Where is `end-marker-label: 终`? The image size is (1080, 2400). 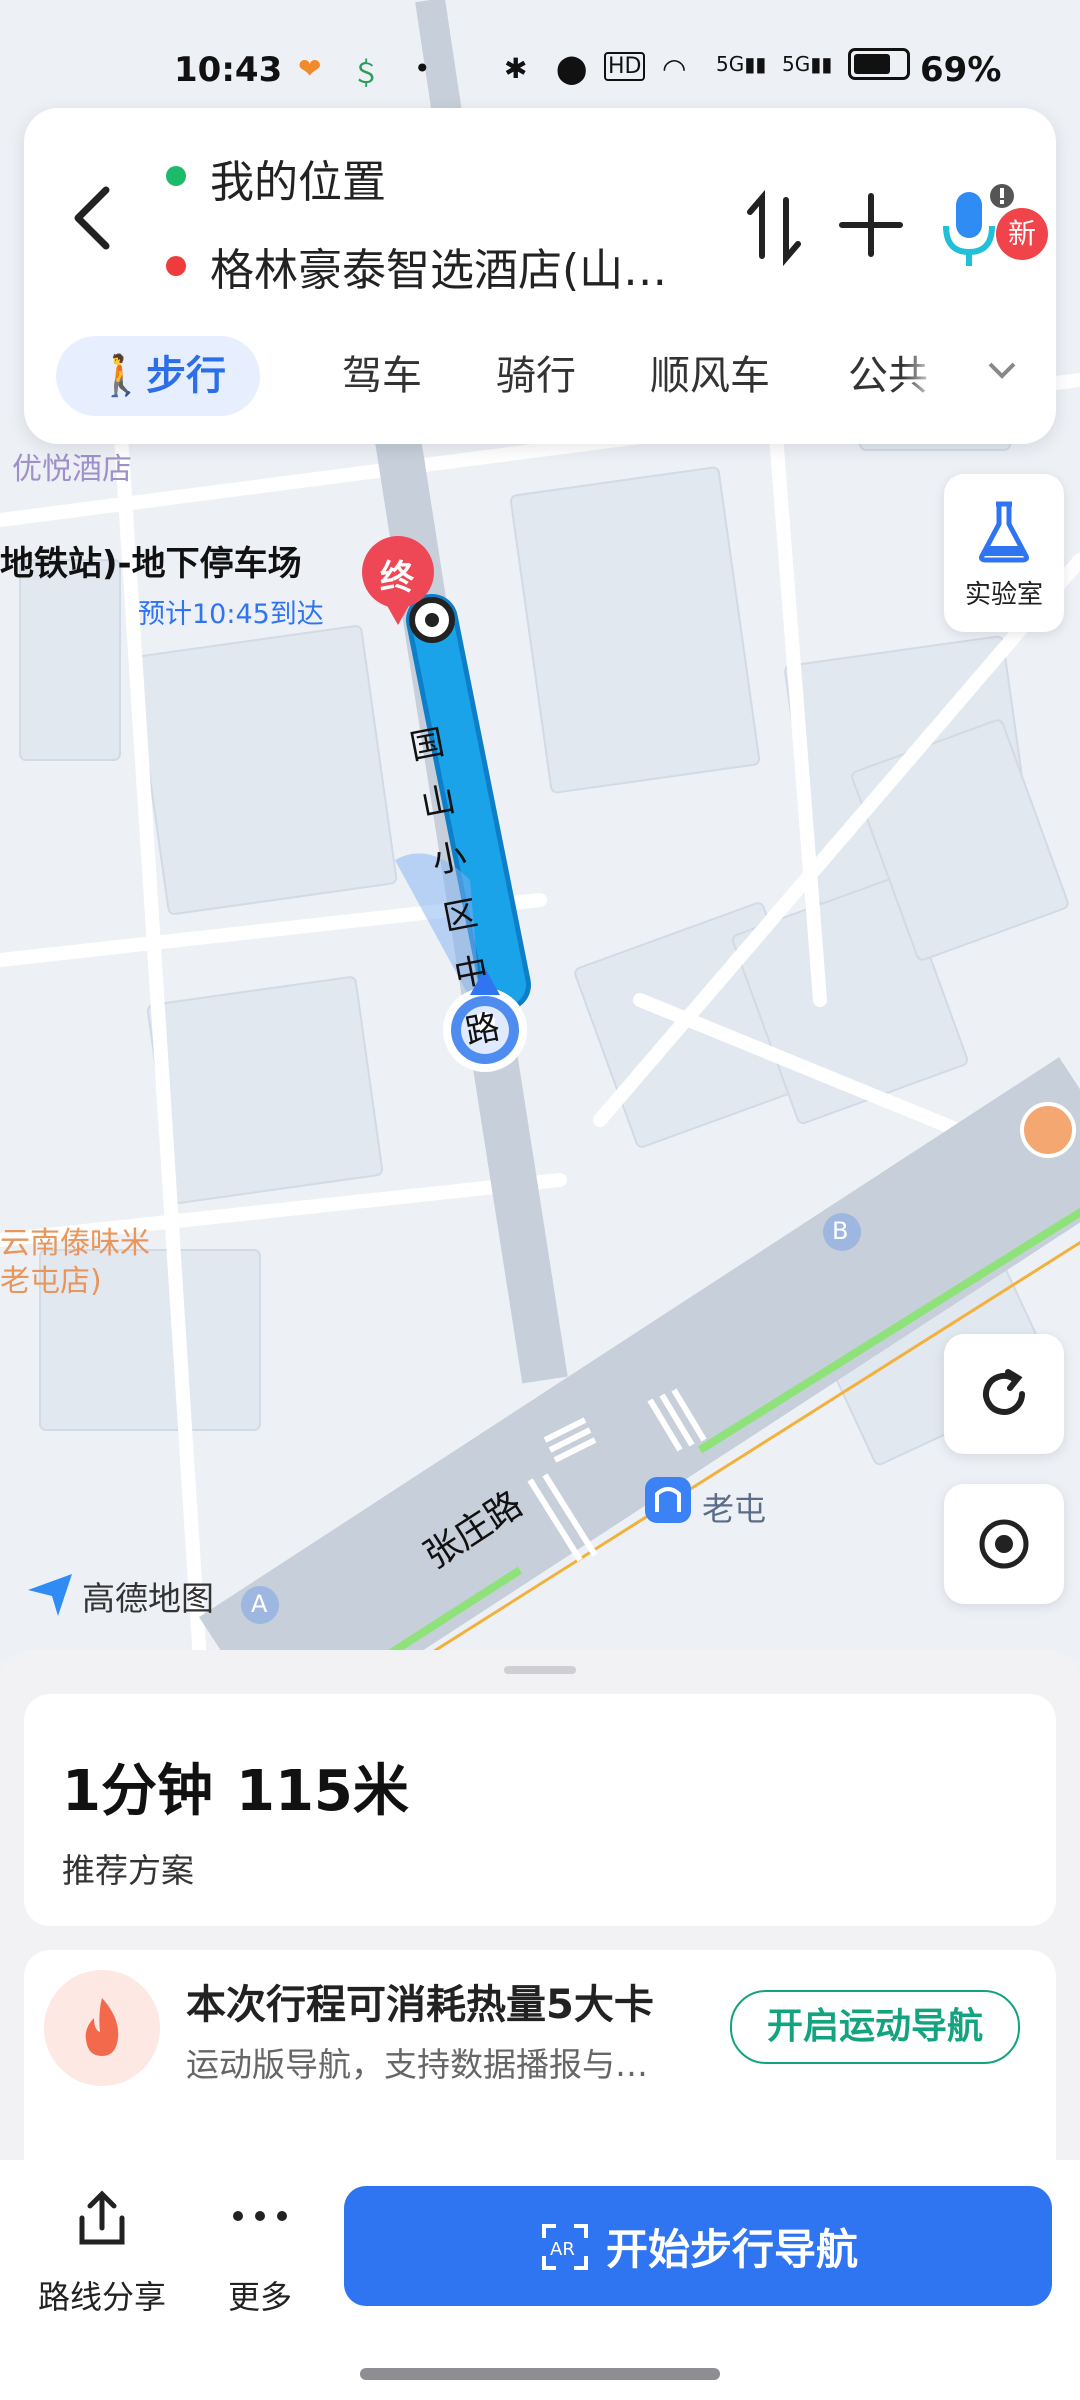
end-marker-label: 终 is located at coordinates (397, 578).